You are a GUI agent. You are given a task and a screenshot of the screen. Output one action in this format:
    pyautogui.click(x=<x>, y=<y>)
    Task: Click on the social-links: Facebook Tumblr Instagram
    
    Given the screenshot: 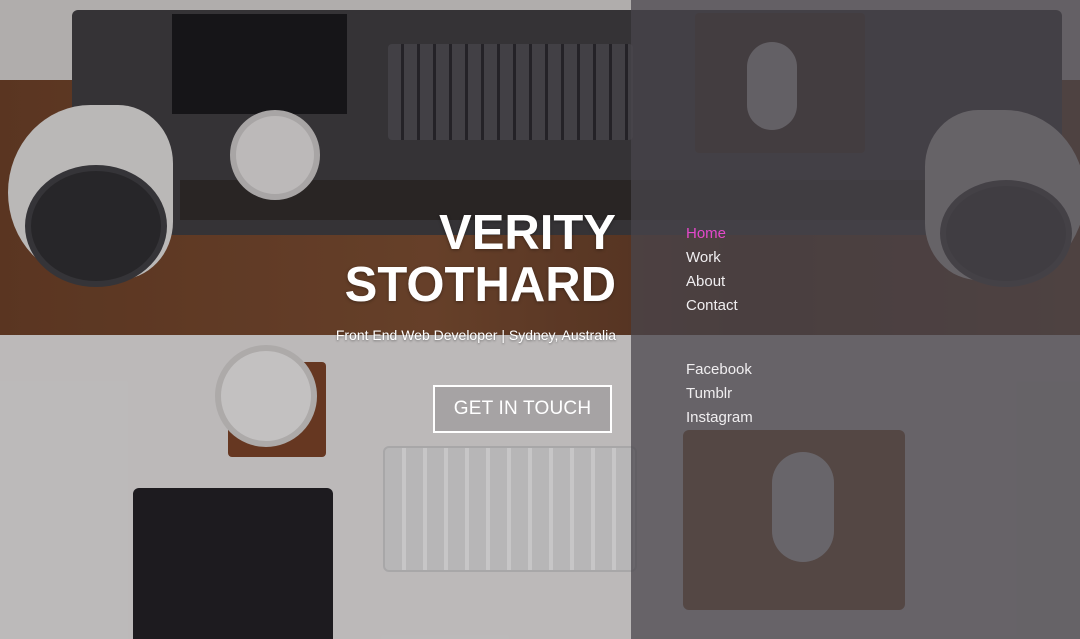 What is the action you would take?
    pyautogui.click(x=719, y=394)
    